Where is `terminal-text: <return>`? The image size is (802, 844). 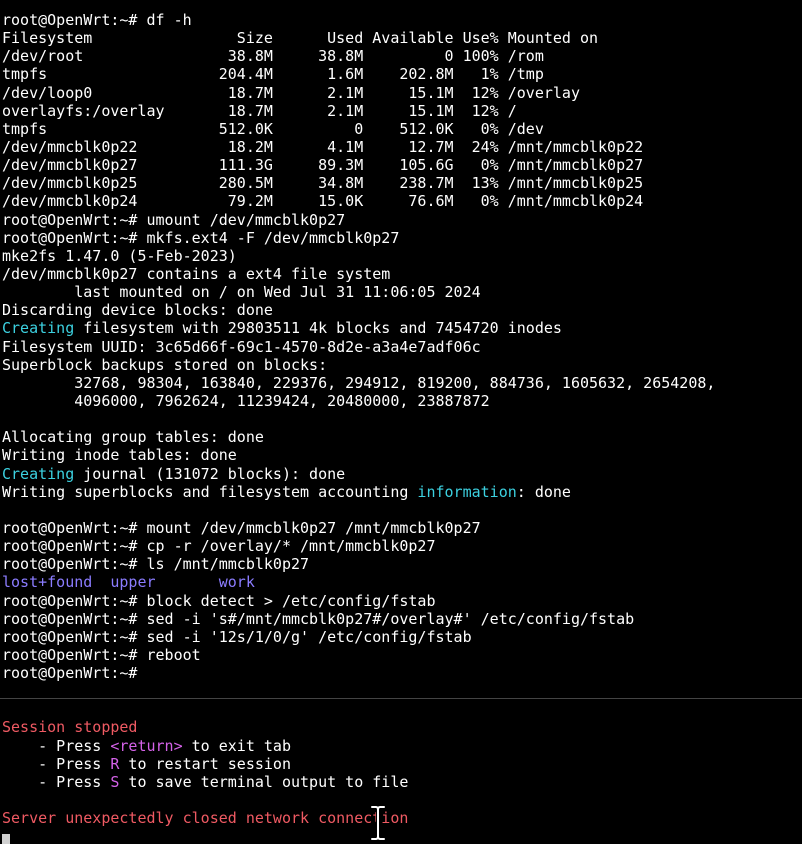
terminal-text: <return> is located at coordinates (146, 745).